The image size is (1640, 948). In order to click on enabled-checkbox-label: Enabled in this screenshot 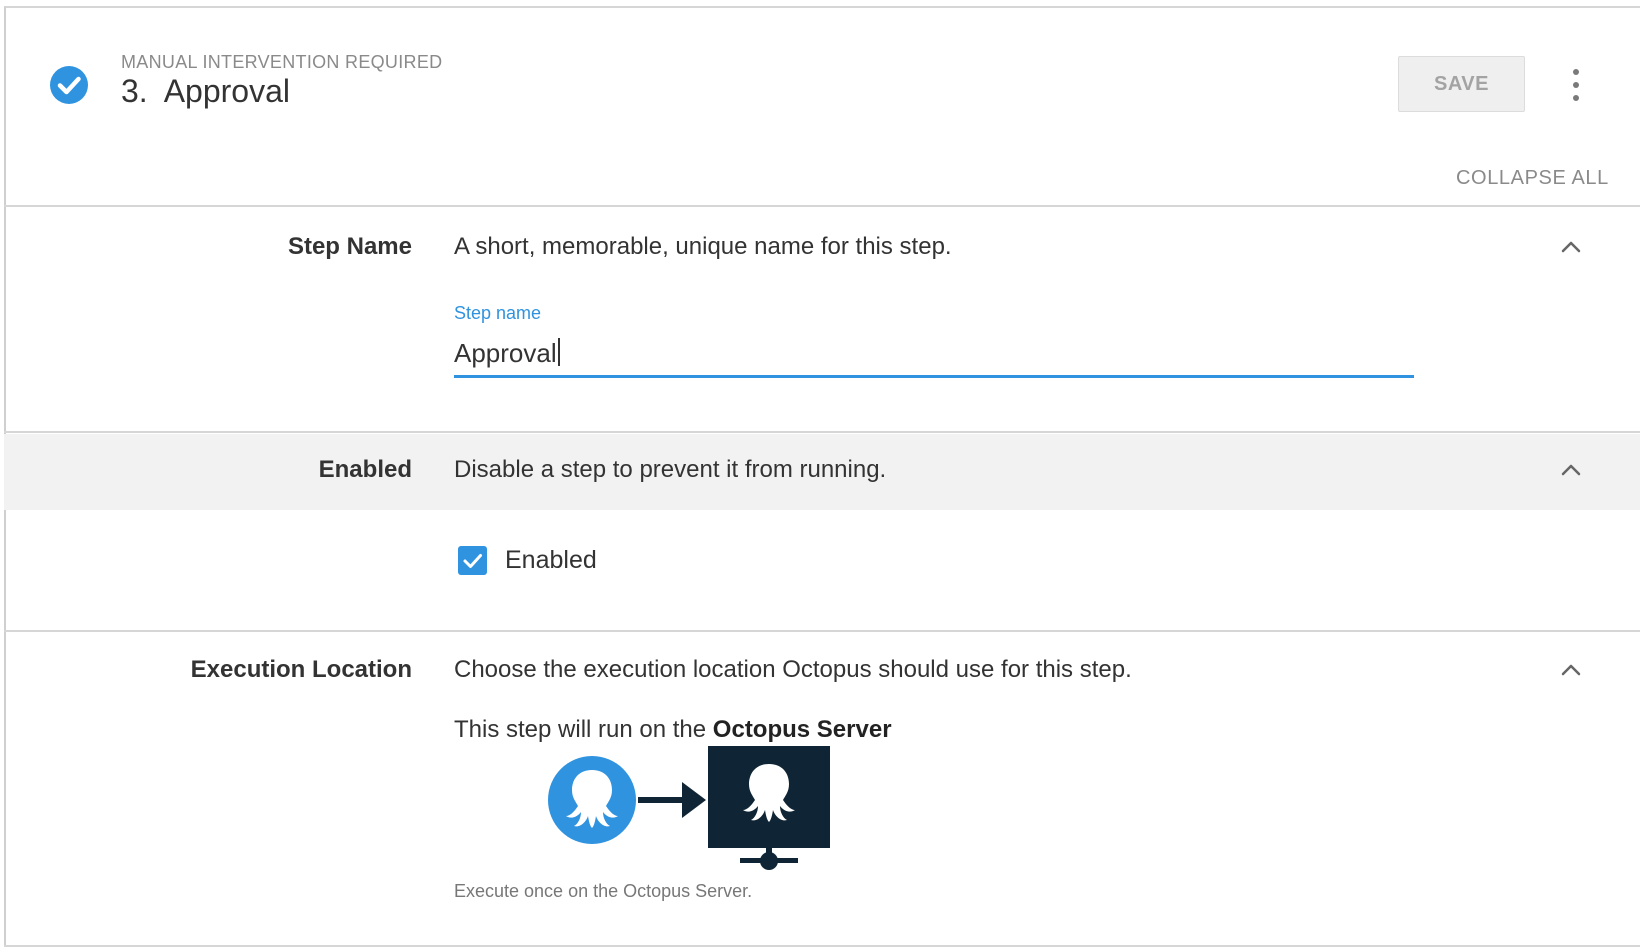, I will do `click(551, 560)`.